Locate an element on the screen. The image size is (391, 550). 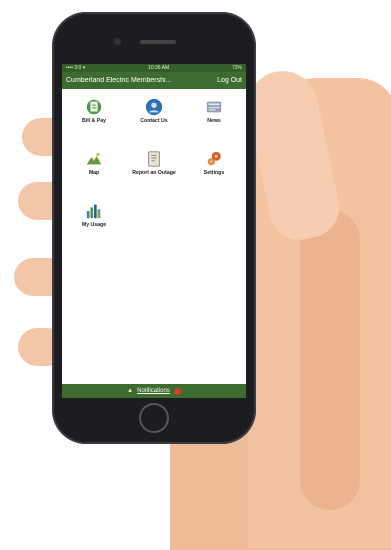
chevron-up-icon: ▲ is located at coordinates (130, 391).